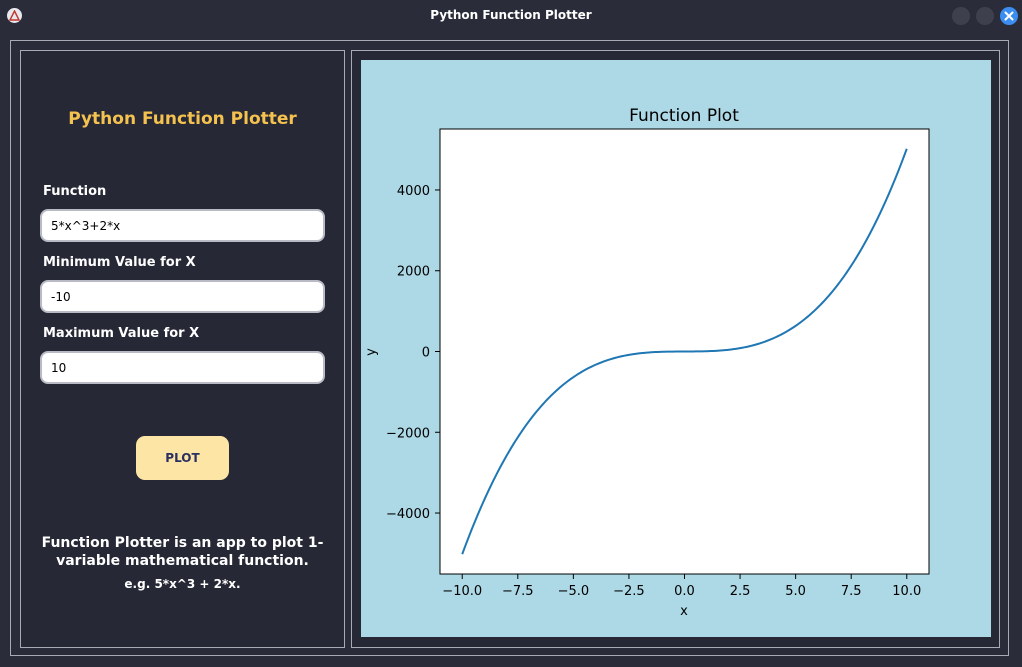 The image size is (1022, 667). What do you see at coordinates (684, 591) in the screenshot?
I see `x-tick-label: 0.0` at bounding box center [684, 591].